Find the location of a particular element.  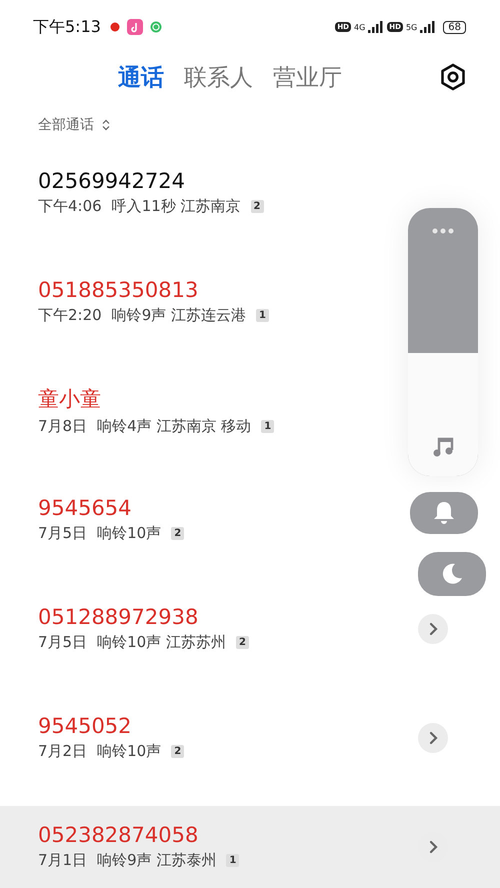

call-time: 下午2:20 is located at coordinates (70, 315).